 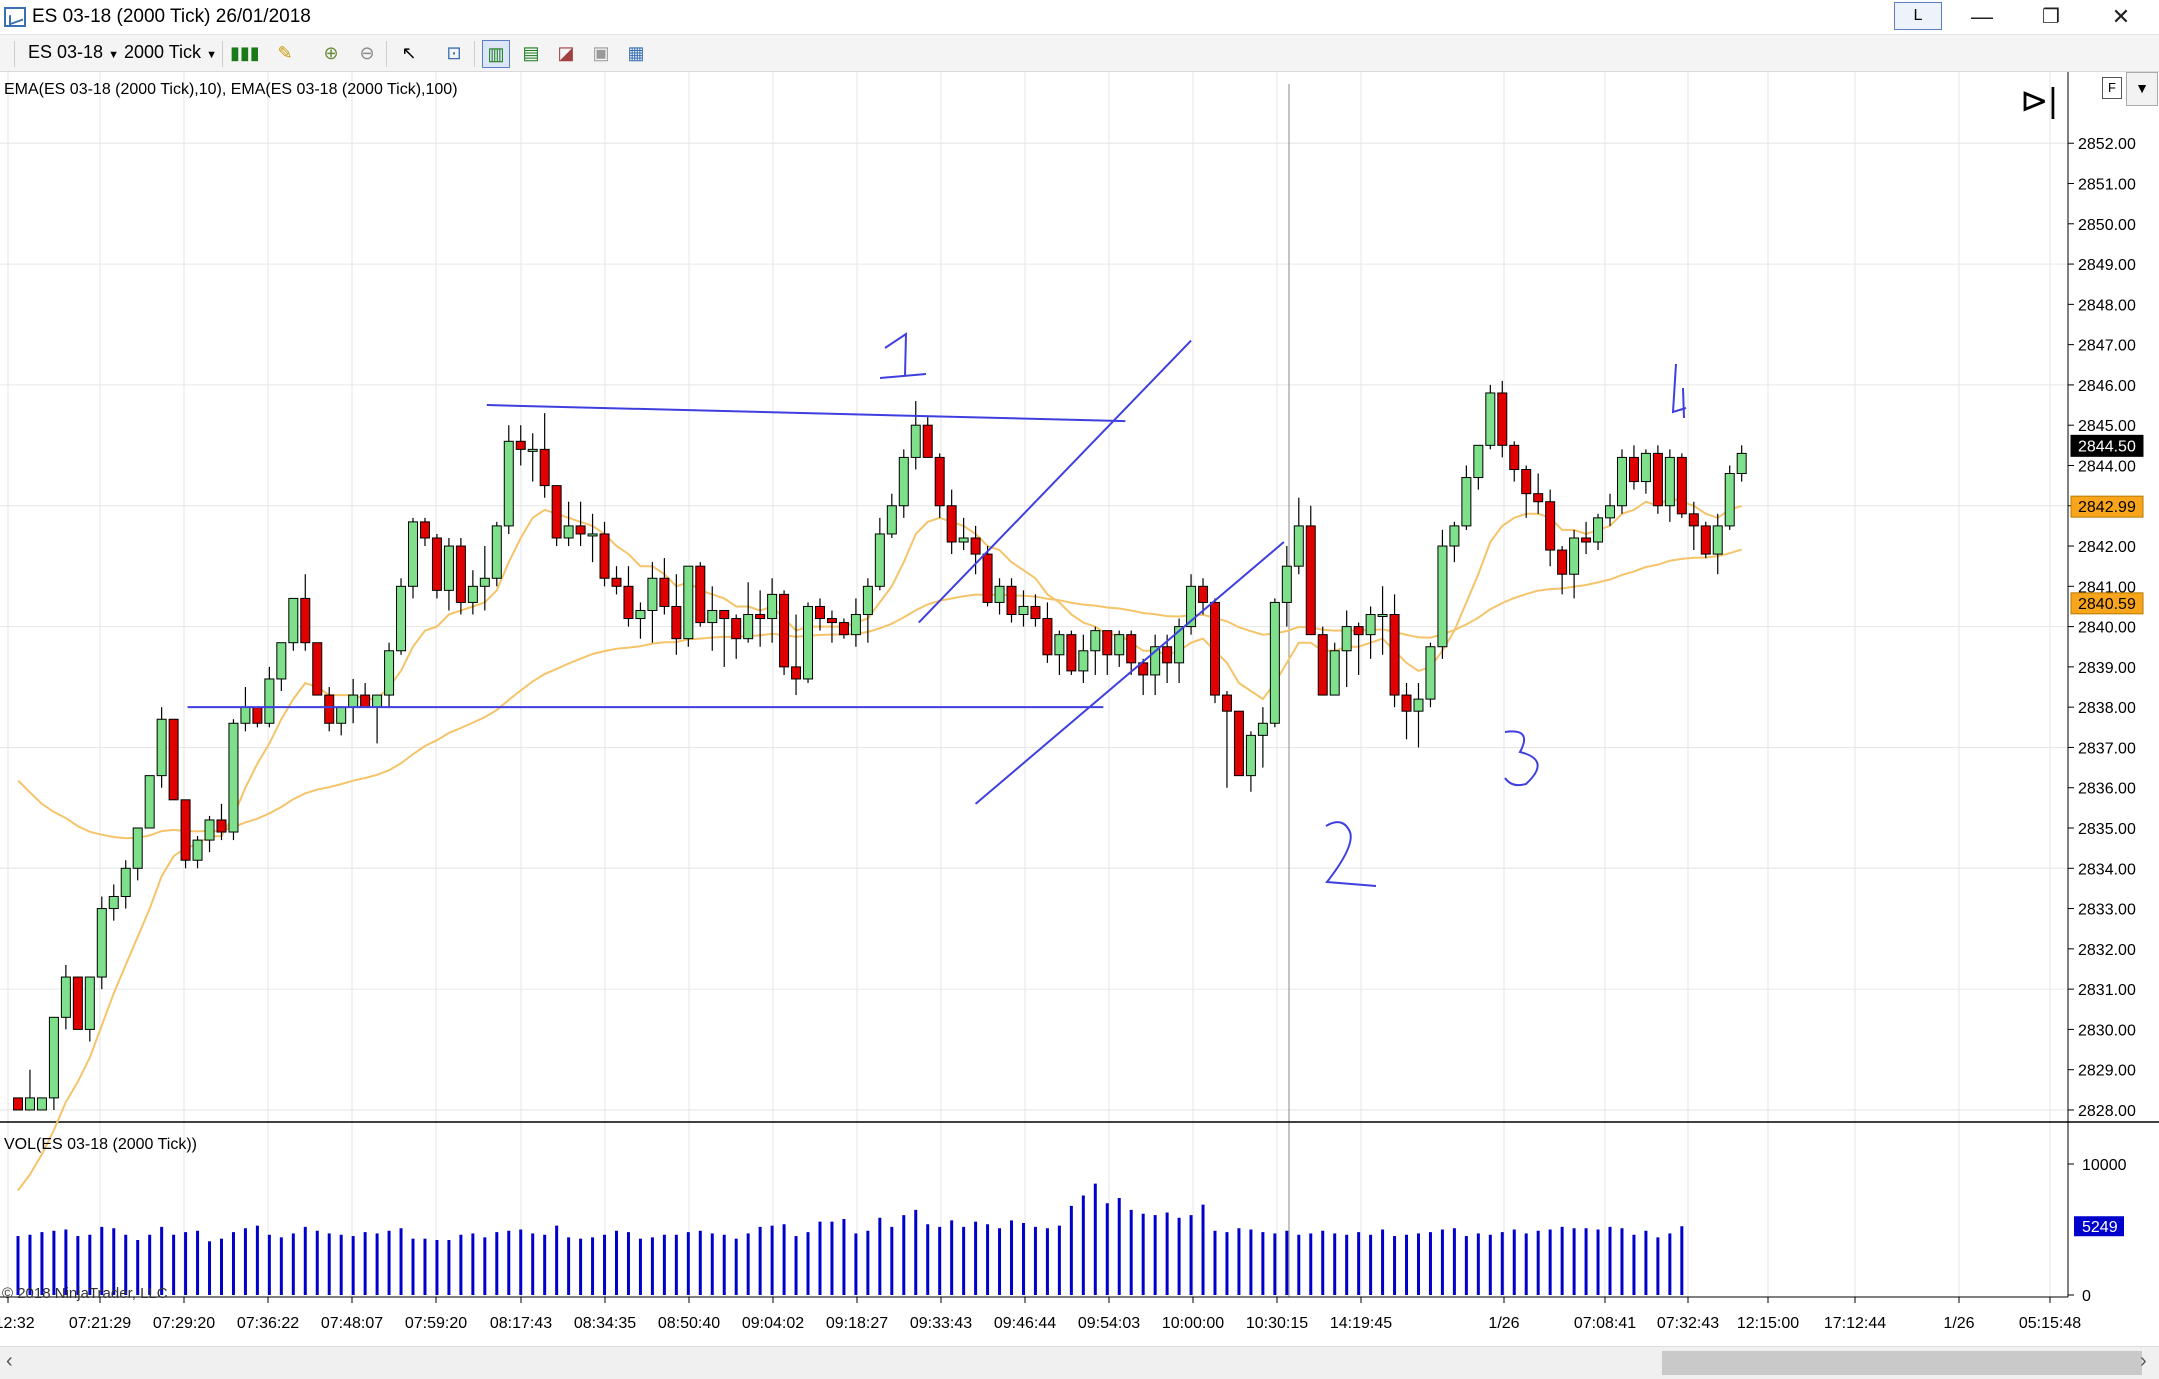 I want to click on chevron-down-icon: ▼, so click(x=2142, y=89).